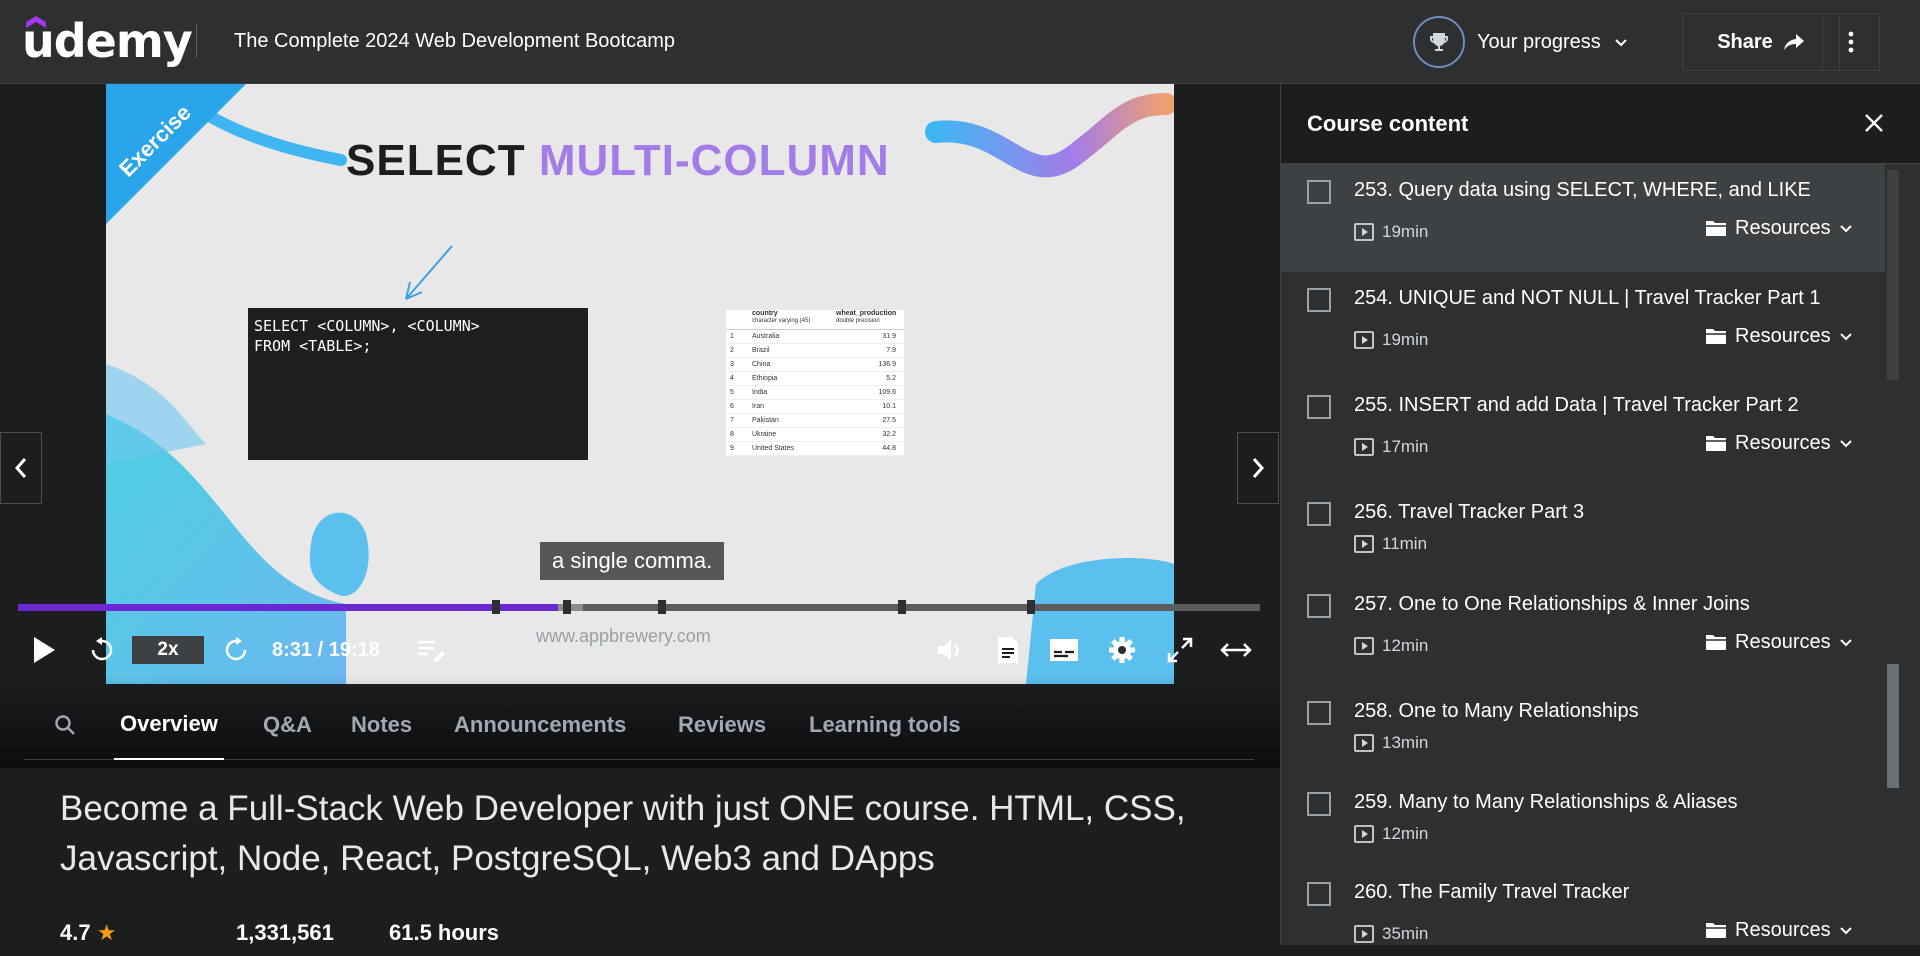  What do you see at coordinates (950, 650) in the screenshot?
I see `volume-button` at bounding box center [950, 650].